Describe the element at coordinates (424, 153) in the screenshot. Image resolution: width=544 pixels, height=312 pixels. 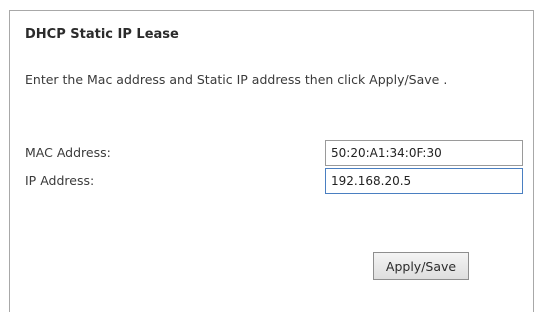
I see `mac-address-input` at that location.